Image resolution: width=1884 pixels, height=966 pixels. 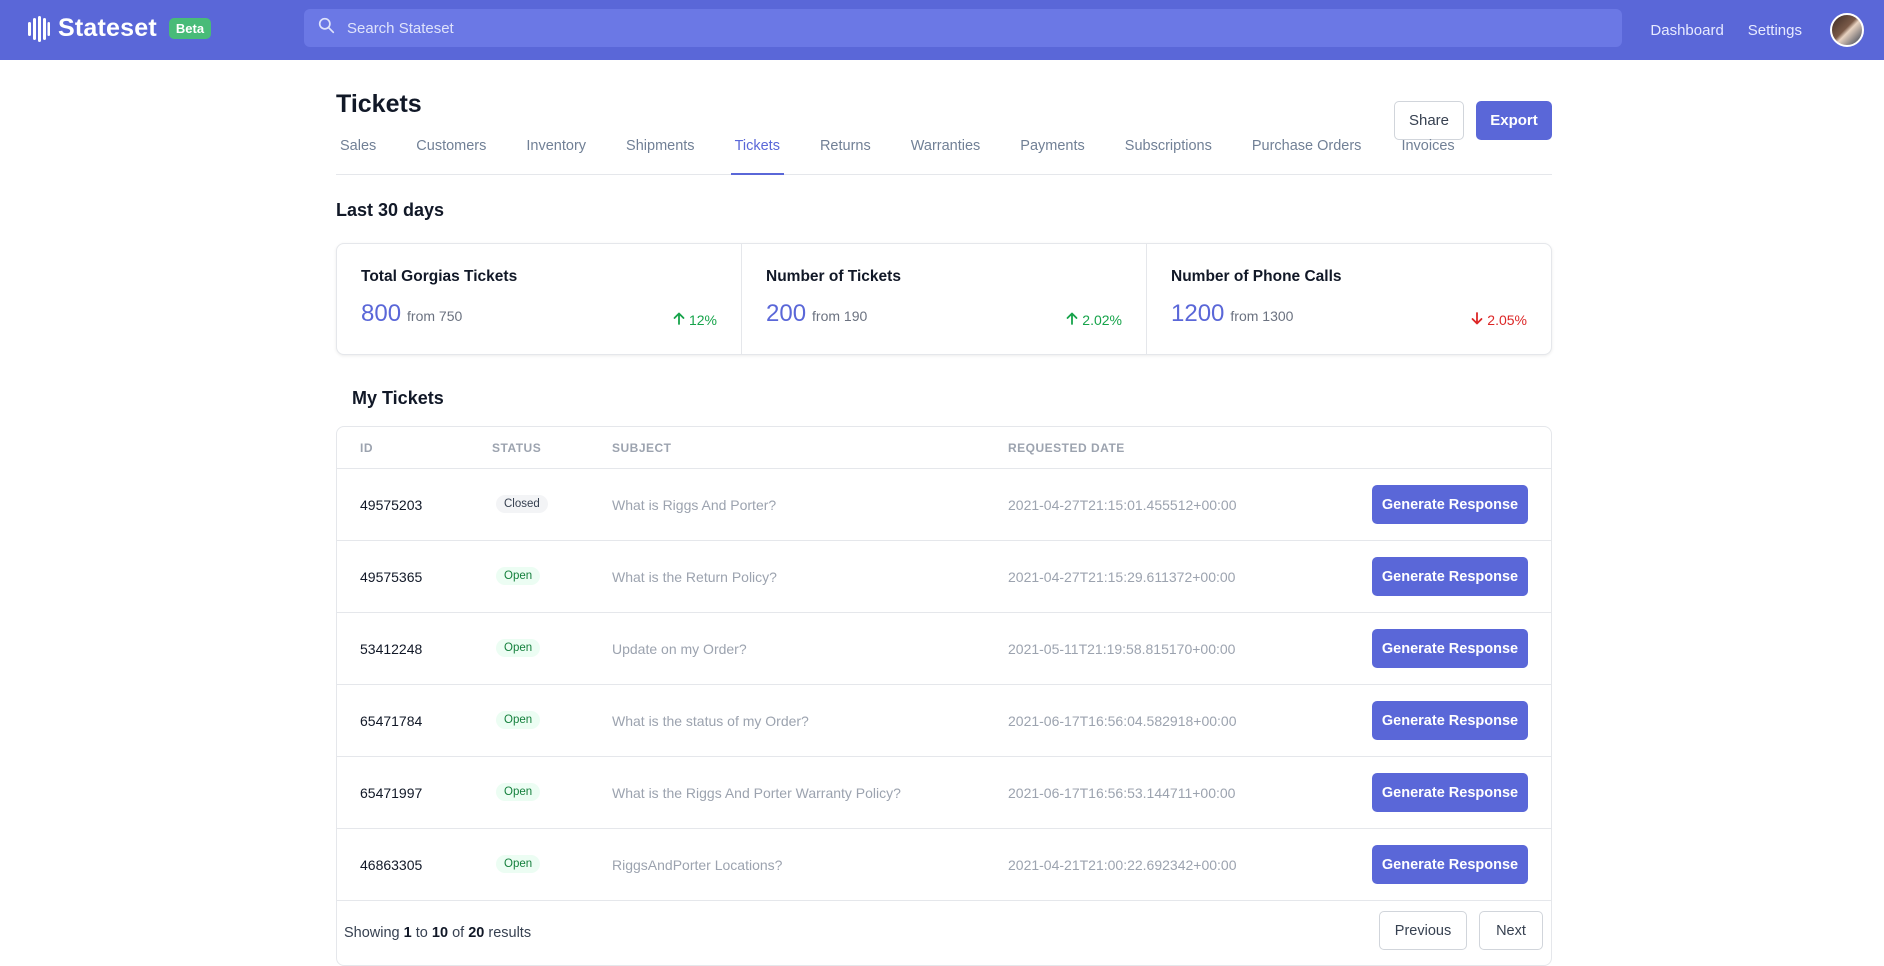 I want to click on stat-change: 2.02%, so click(x=1094, y=320).